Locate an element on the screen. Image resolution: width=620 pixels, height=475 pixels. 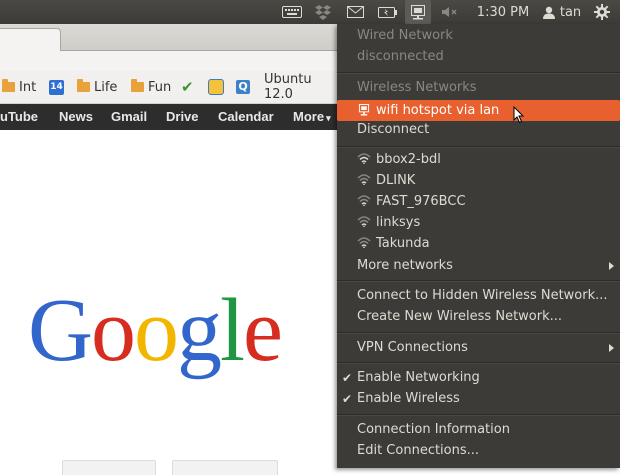
tab-strip is located at coordinates (170, 37).